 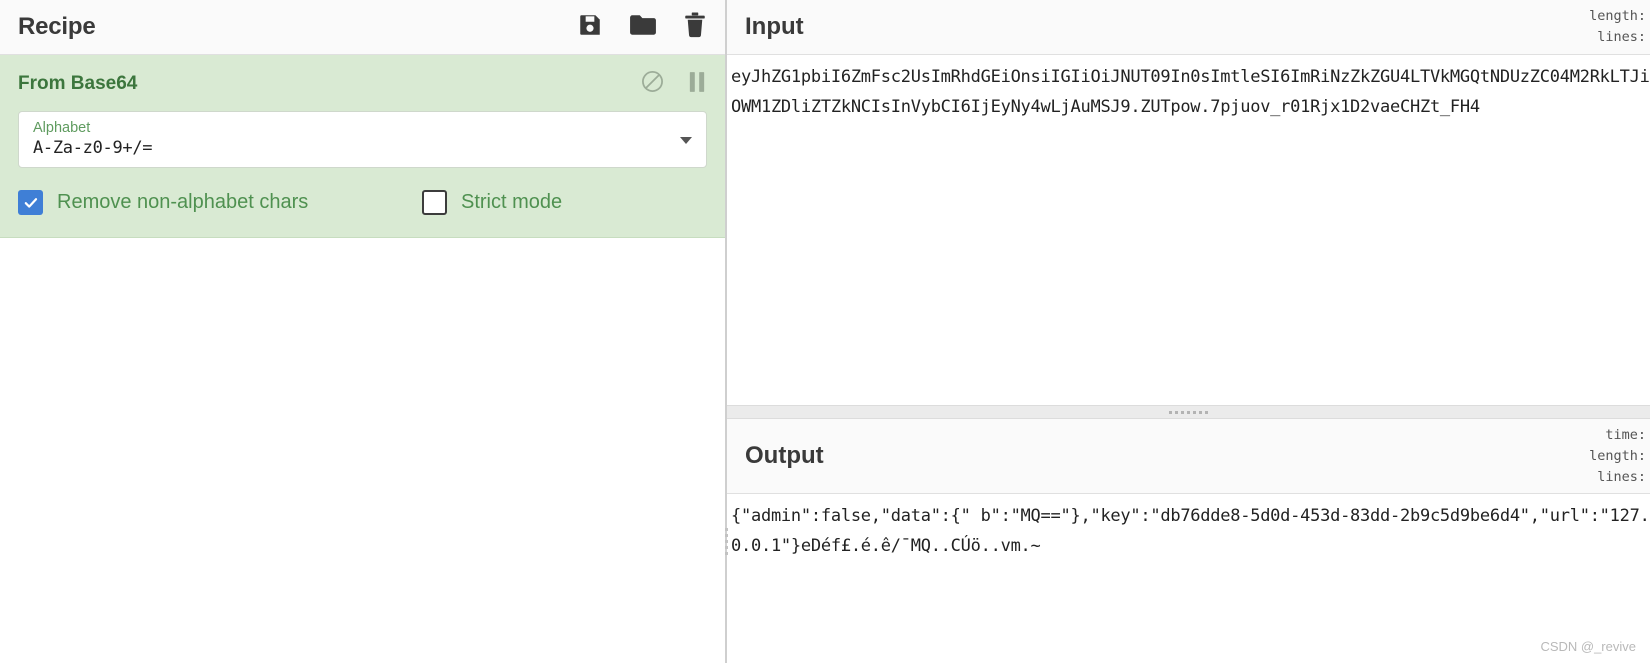 I want to click on recipe-toolbar, so click(x=642, y=27).